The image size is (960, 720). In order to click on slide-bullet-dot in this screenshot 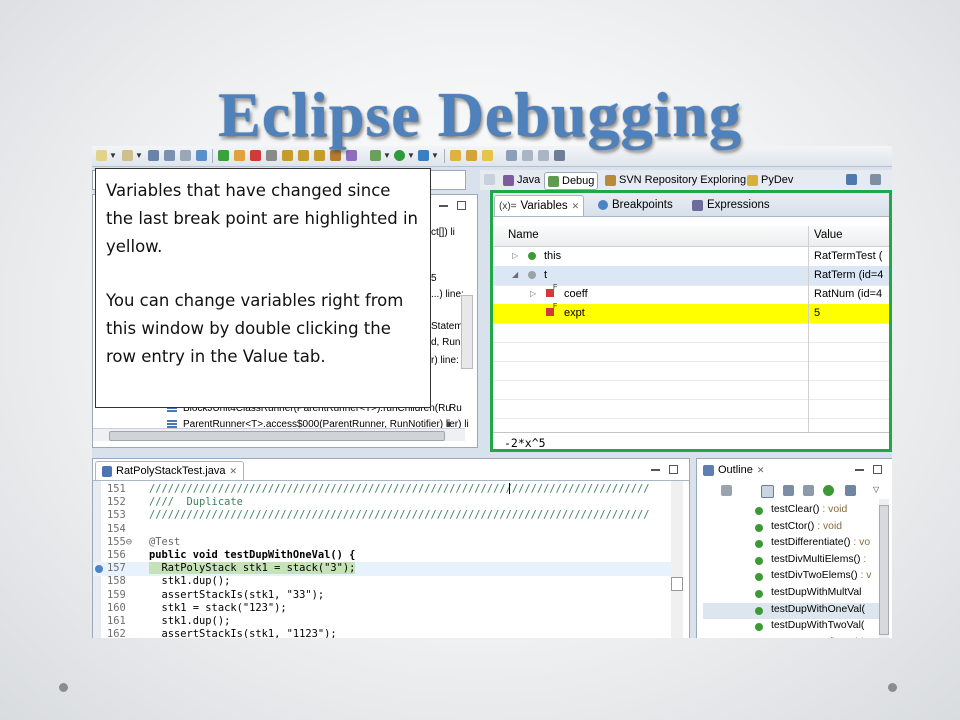, I will do `click(63, 687)`.